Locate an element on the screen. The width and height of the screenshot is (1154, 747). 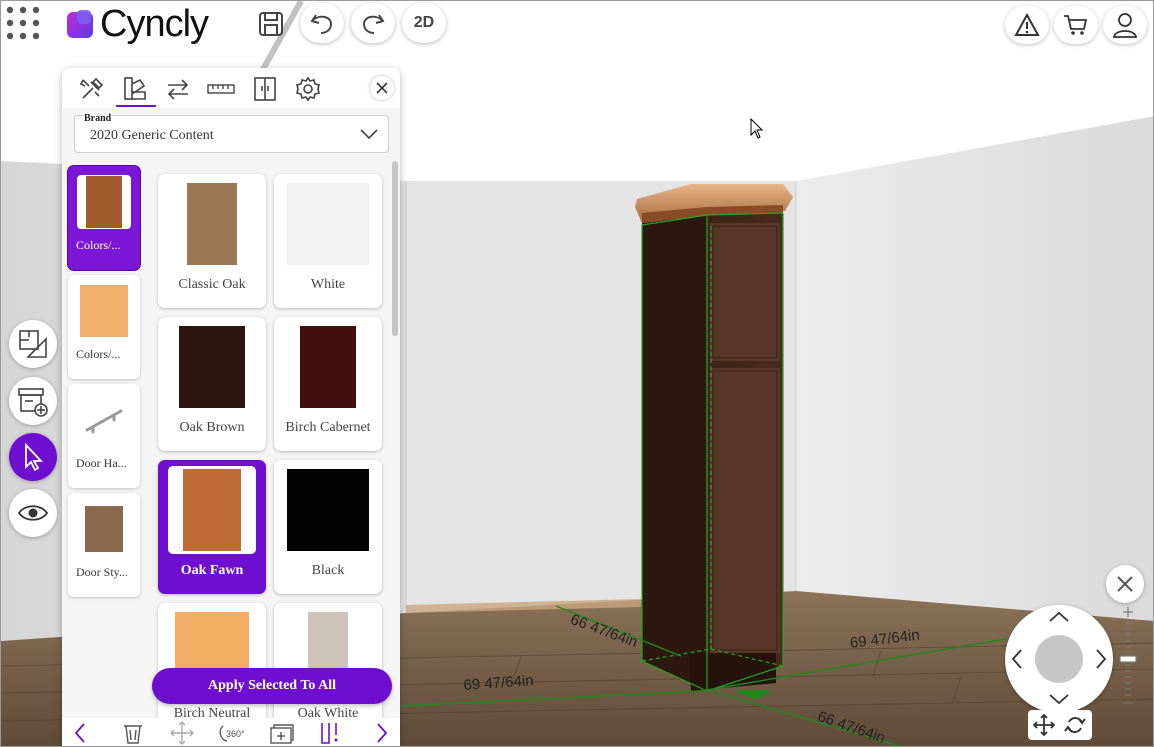
save-button is located at coordinates (271, 24).